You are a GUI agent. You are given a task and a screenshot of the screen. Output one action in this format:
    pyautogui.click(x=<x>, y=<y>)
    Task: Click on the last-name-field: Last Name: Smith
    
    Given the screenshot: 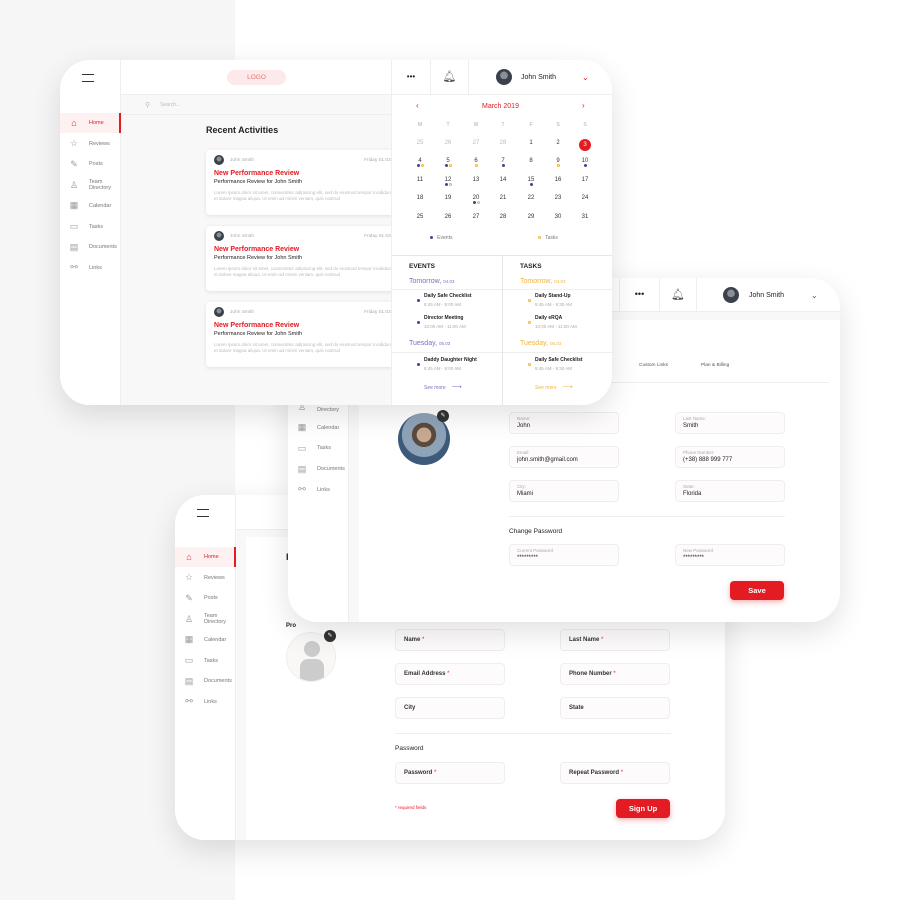 What is the action you would take?
    pyautogui.click(x=730, y=423)
    